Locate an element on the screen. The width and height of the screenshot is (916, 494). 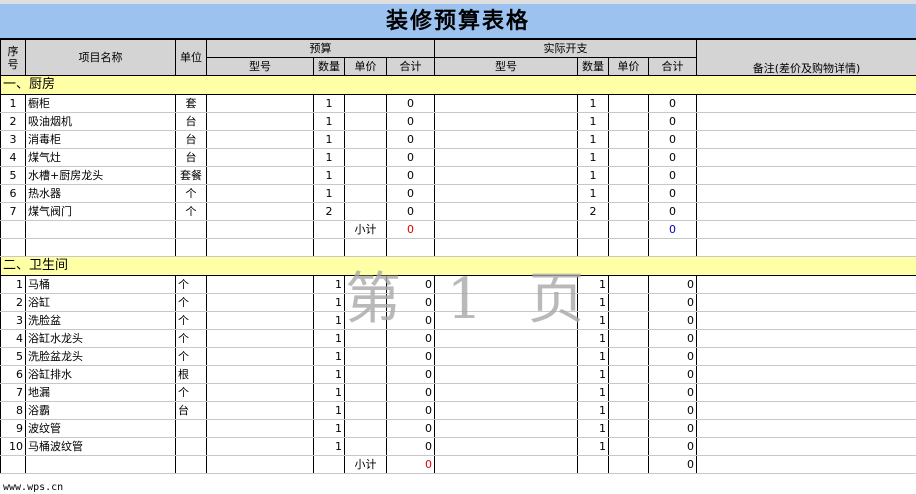
row-item-name: 马桶 is located at coordinates (100, 284).